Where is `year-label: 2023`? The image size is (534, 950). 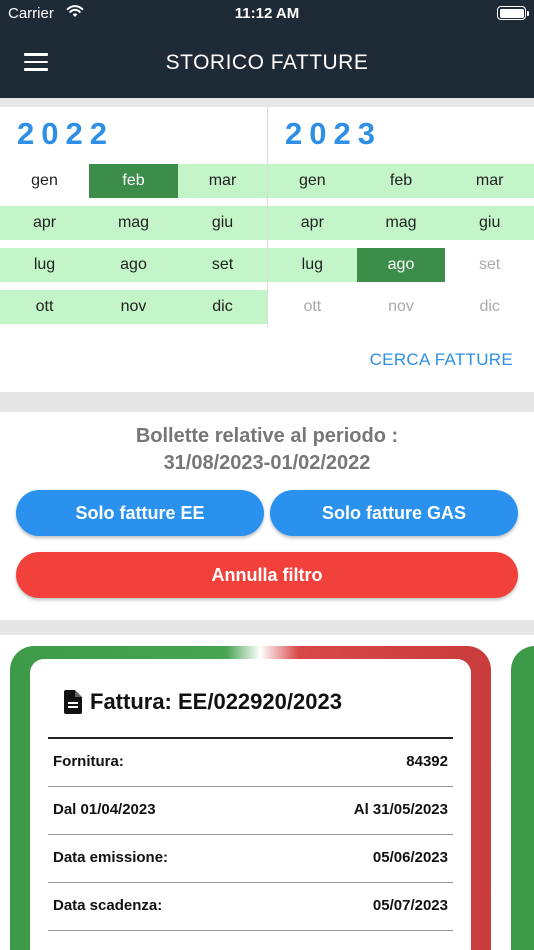 year-label: 2023 is located at coordinates (333, 133).